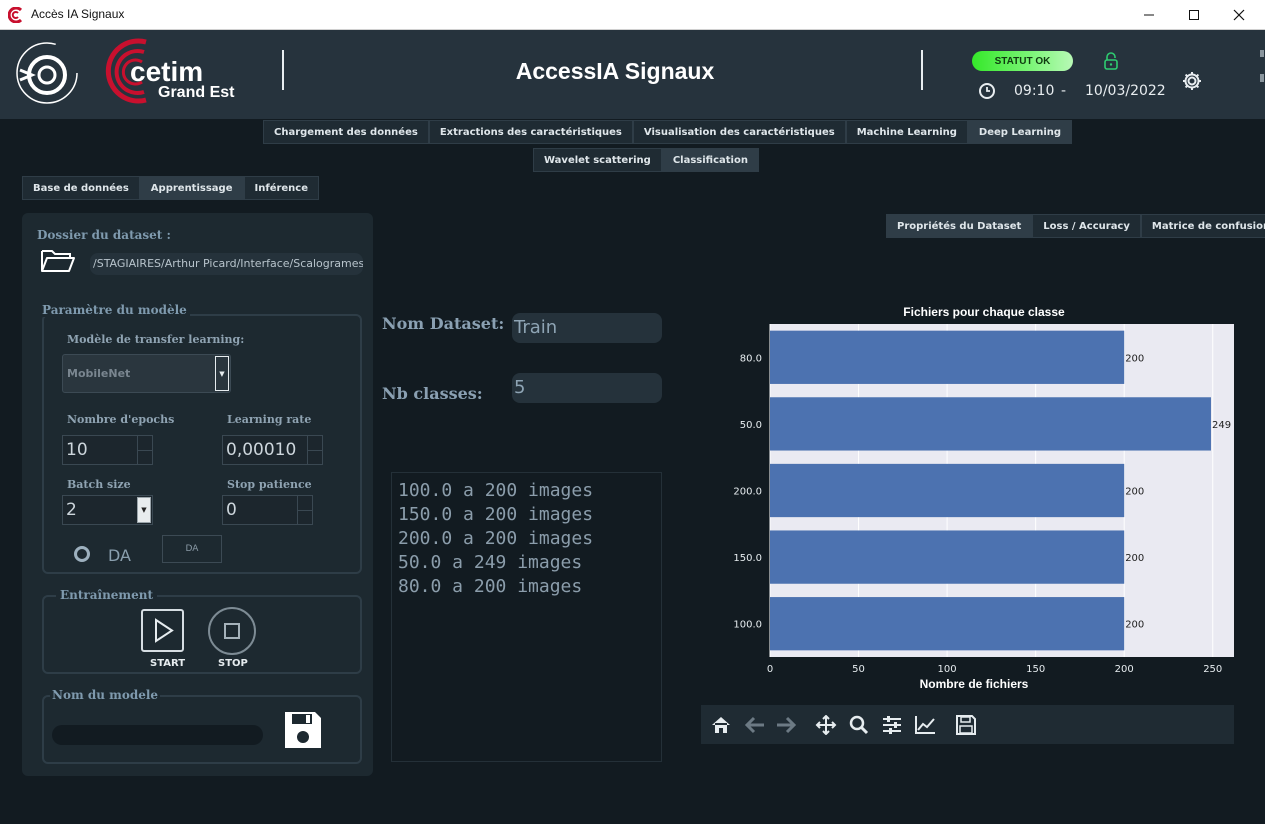 Image resolution: width=1265 pixels, height=824 pixels. I want to click on dataset-name-field: Train, so click(587, 328).